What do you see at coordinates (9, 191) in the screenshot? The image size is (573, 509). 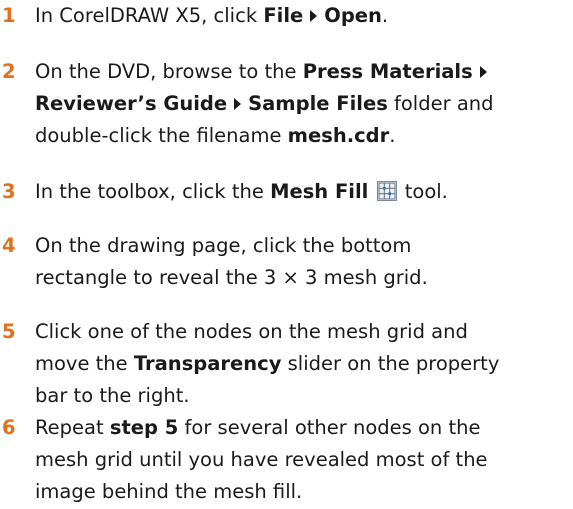 I see `step-number: 3` at bounding box center [9, 191].